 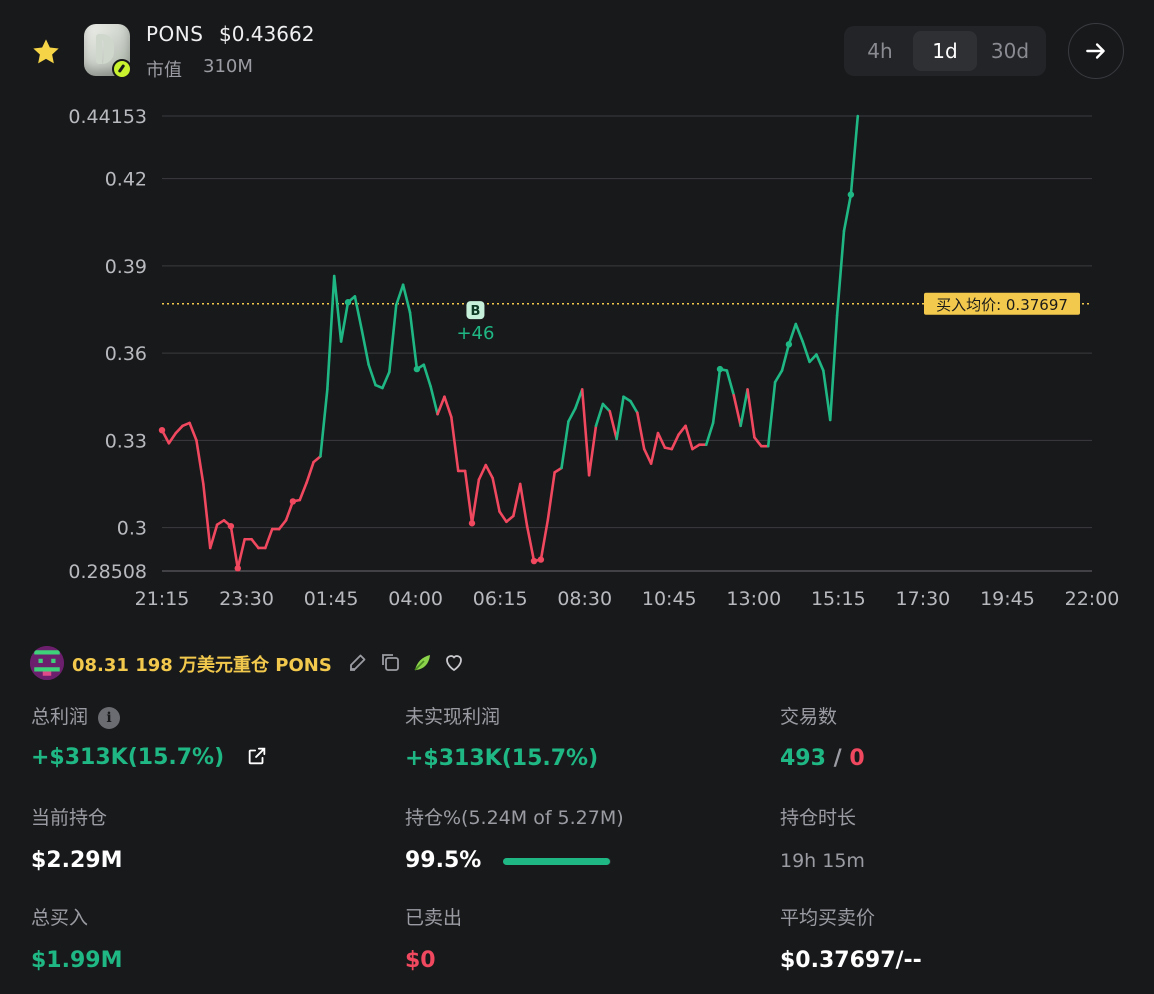 I want to click on holding-duration-label: 持仓时长, so click(x=818, y=818).